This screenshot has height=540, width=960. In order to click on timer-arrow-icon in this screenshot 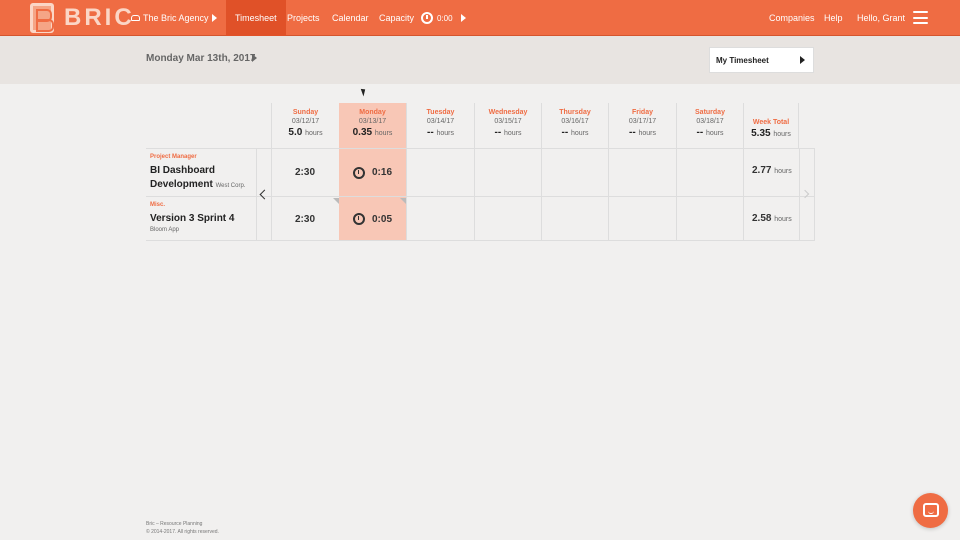, I will do `click(463, 18)`.